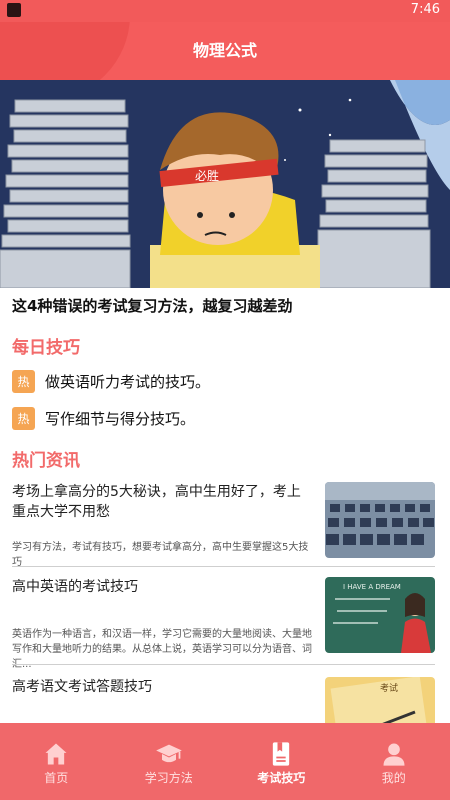  What do you see at coordinates (14, 10) in the screenshot?
I see `notification-icon` at bounding box center [14, 10].